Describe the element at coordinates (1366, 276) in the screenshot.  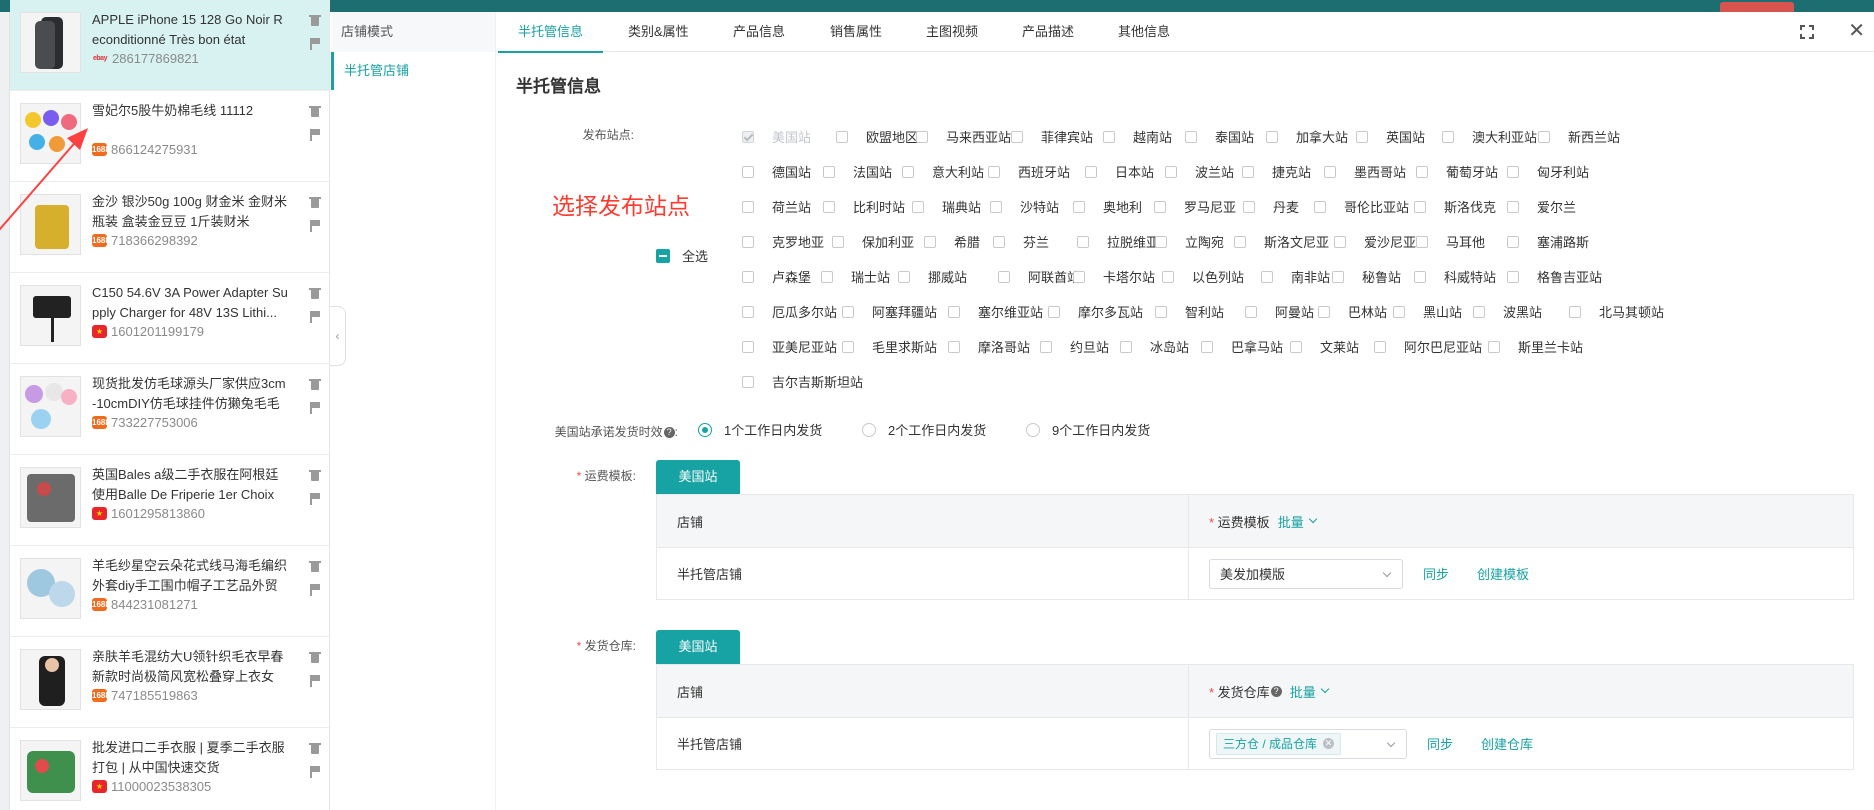
I see `site-checkbox: 秘鲁站` at that location.